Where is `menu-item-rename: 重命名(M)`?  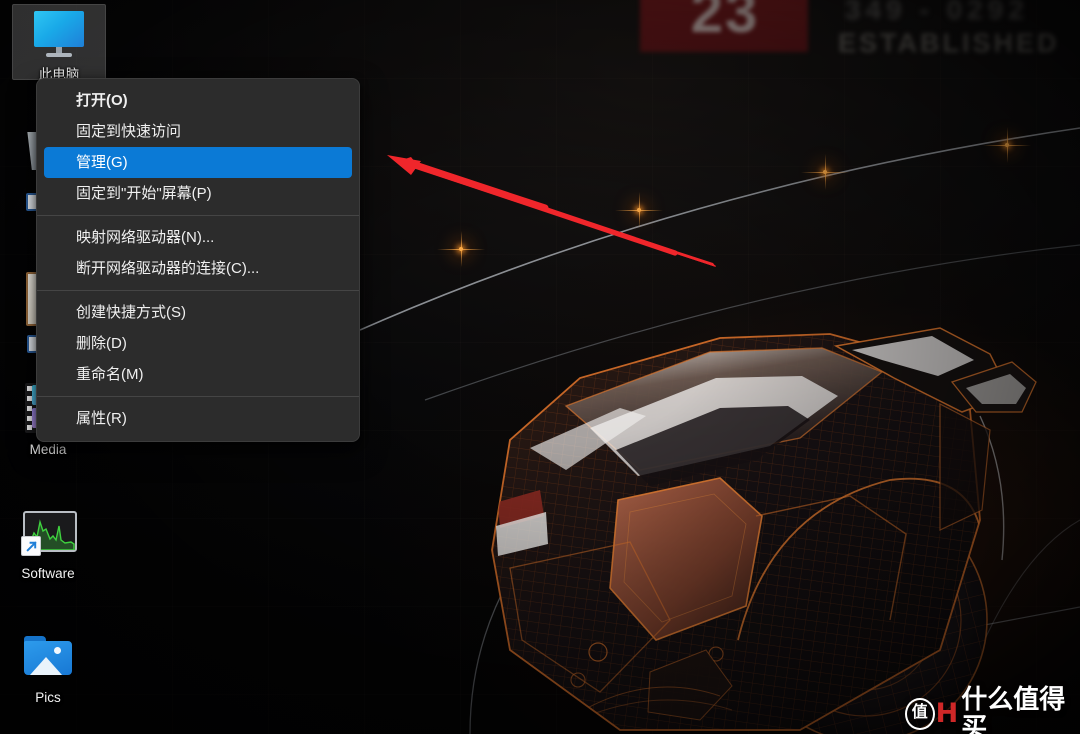 menu-item-rename: 重命名(M) is located at coordinates (198, 374).